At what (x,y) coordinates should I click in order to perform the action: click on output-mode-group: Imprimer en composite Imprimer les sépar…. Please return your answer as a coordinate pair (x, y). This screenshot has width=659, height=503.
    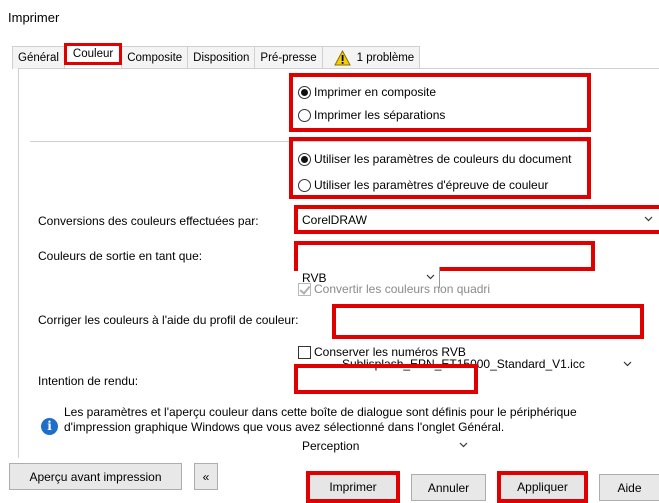
    Looking at the image, I should click on (371, 103).